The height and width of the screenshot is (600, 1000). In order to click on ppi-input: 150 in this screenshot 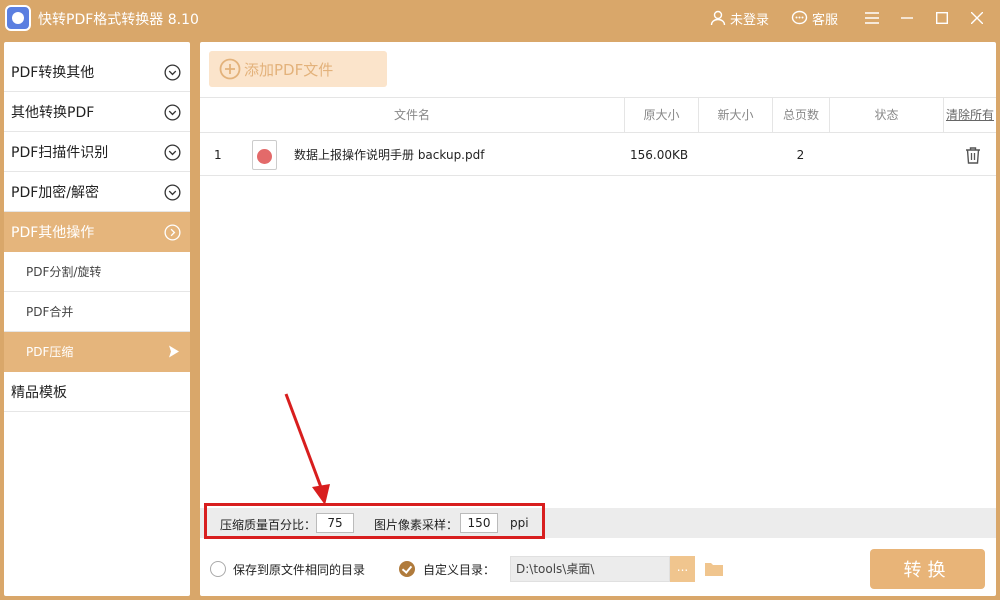, I will do `click(479, 523)`.